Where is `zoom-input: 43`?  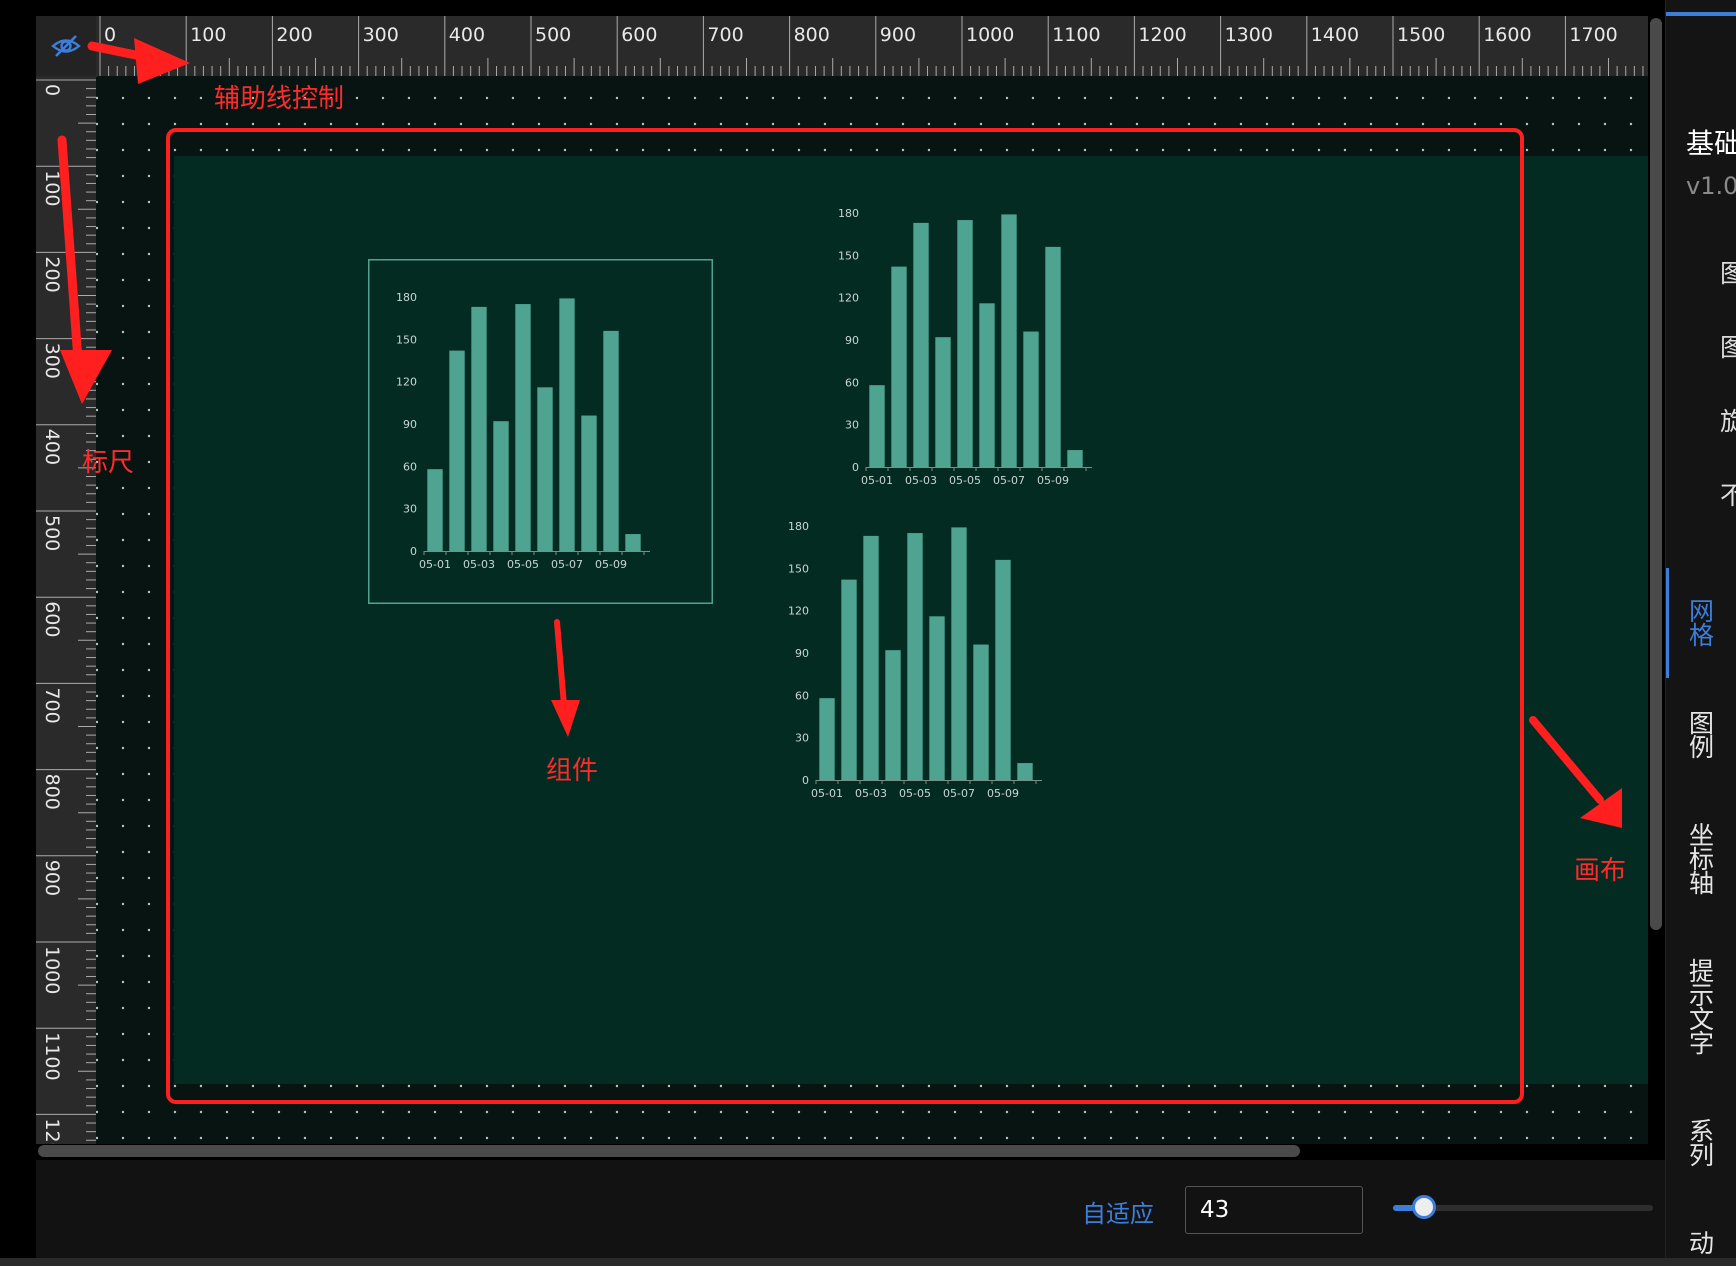 zoom-input: 43 is located at coordinates (1274, 1210).